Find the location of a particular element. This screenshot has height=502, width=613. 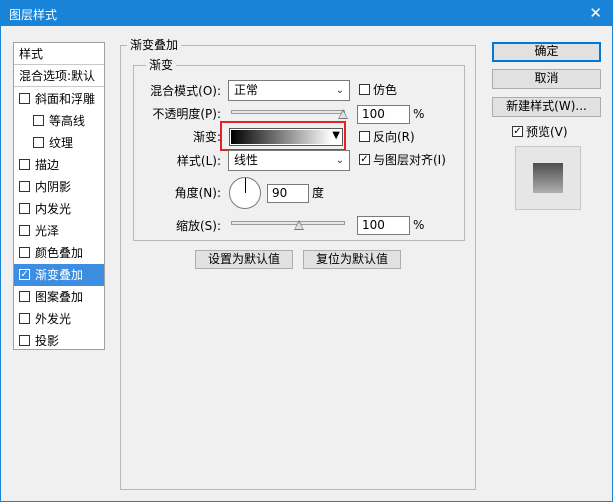

reverse-label: 反向(R) is located at coordinates (394, 137).